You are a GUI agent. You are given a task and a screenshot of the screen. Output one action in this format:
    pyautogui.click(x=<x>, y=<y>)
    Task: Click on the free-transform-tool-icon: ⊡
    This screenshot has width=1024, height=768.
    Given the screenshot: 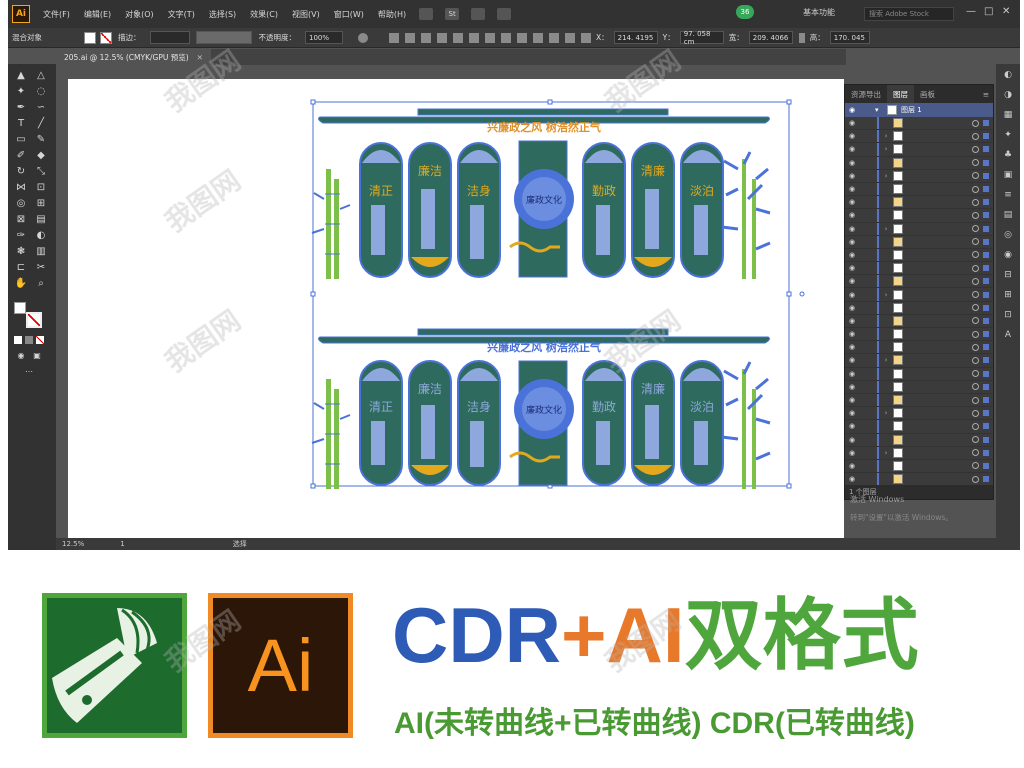 What is the action you would take?
    pyautogui.click(x=41, y=188)
    